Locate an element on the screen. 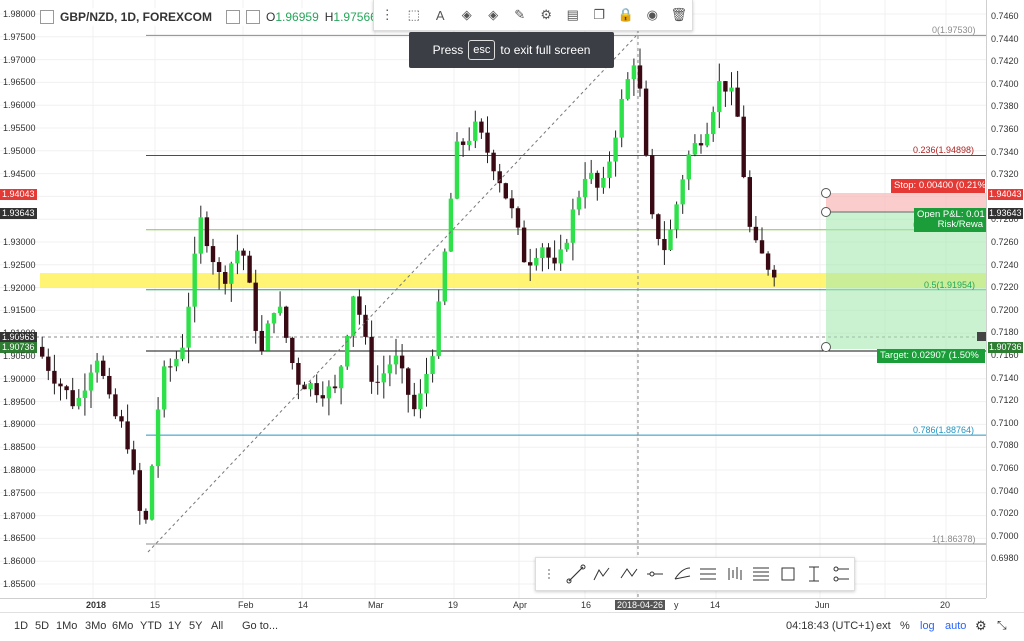 This screenshot has width=1024, height=641. pitchfork-tool-icon is located at coordinates (682, 574).